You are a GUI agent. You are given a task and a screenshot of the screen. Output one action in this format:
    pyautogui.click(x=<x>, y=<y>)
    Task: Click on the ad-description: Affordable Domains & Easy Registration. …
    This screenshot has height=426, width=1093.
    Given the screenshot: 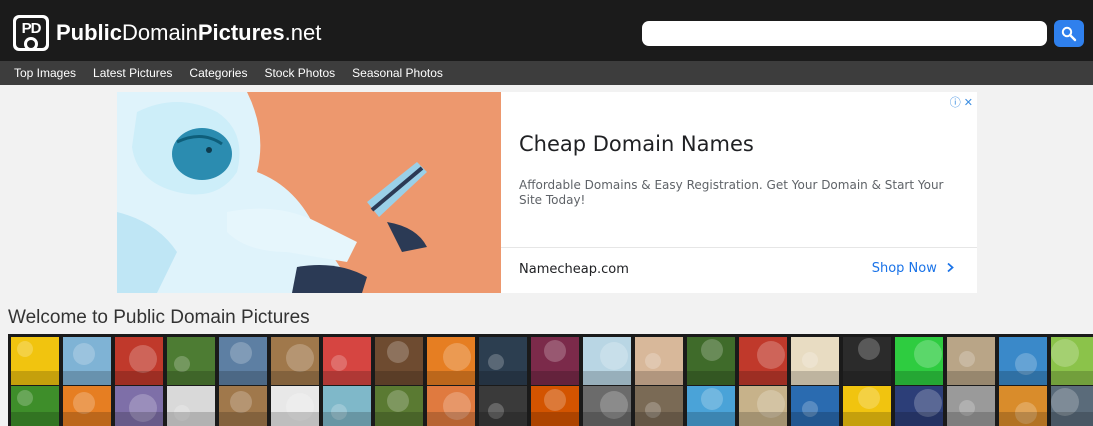 What is the action you would take?
    pyautogui.click(x=731, y=192)
    